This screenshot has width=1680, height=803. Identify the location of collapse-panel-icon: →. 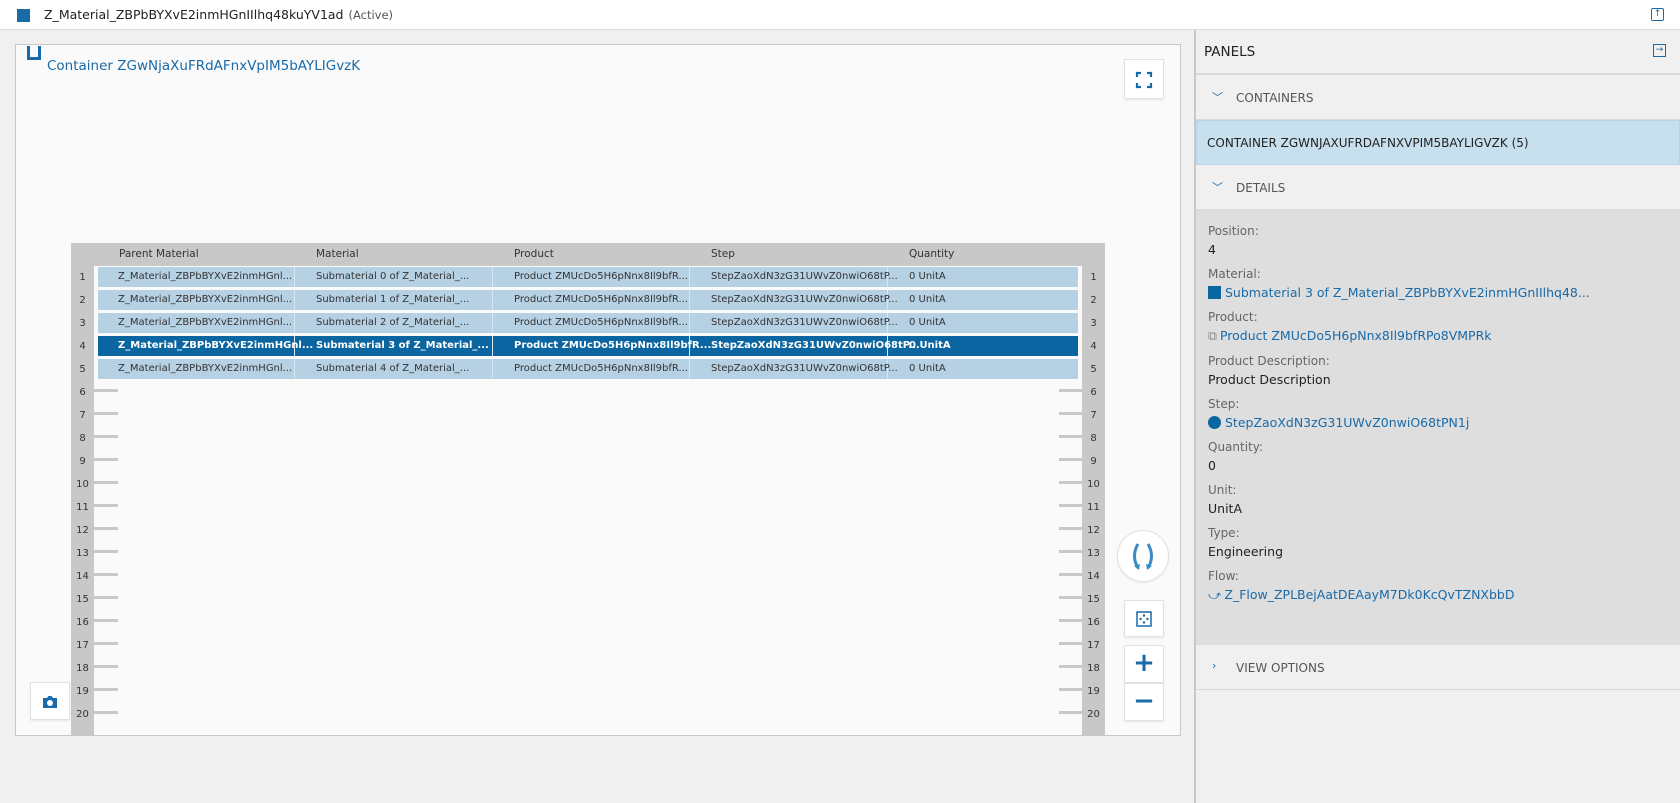
(1659, 50).